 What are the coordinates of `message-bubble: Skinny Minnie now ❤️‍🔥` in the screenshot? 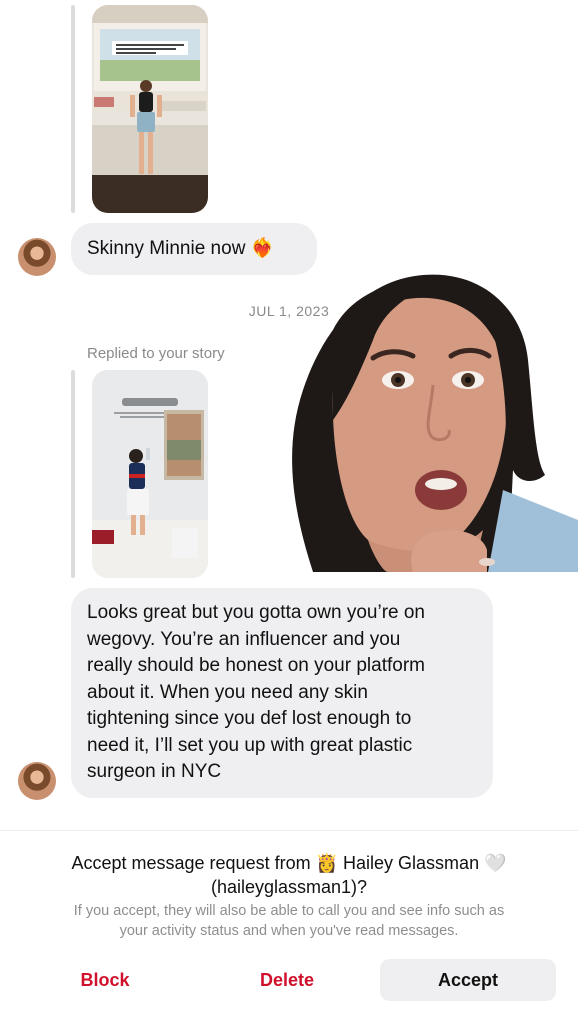 It's located at (194, 249).